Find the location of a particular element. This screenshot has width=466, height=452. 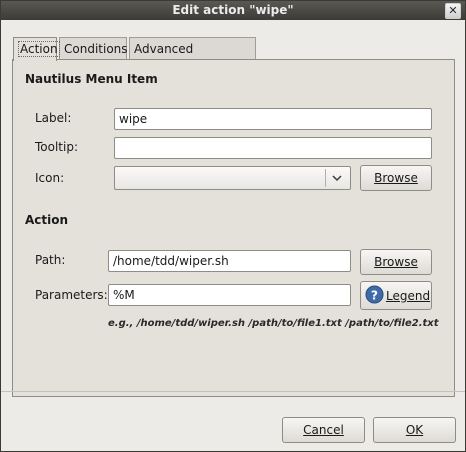

combo-separator is located at coordinates (325, 178).